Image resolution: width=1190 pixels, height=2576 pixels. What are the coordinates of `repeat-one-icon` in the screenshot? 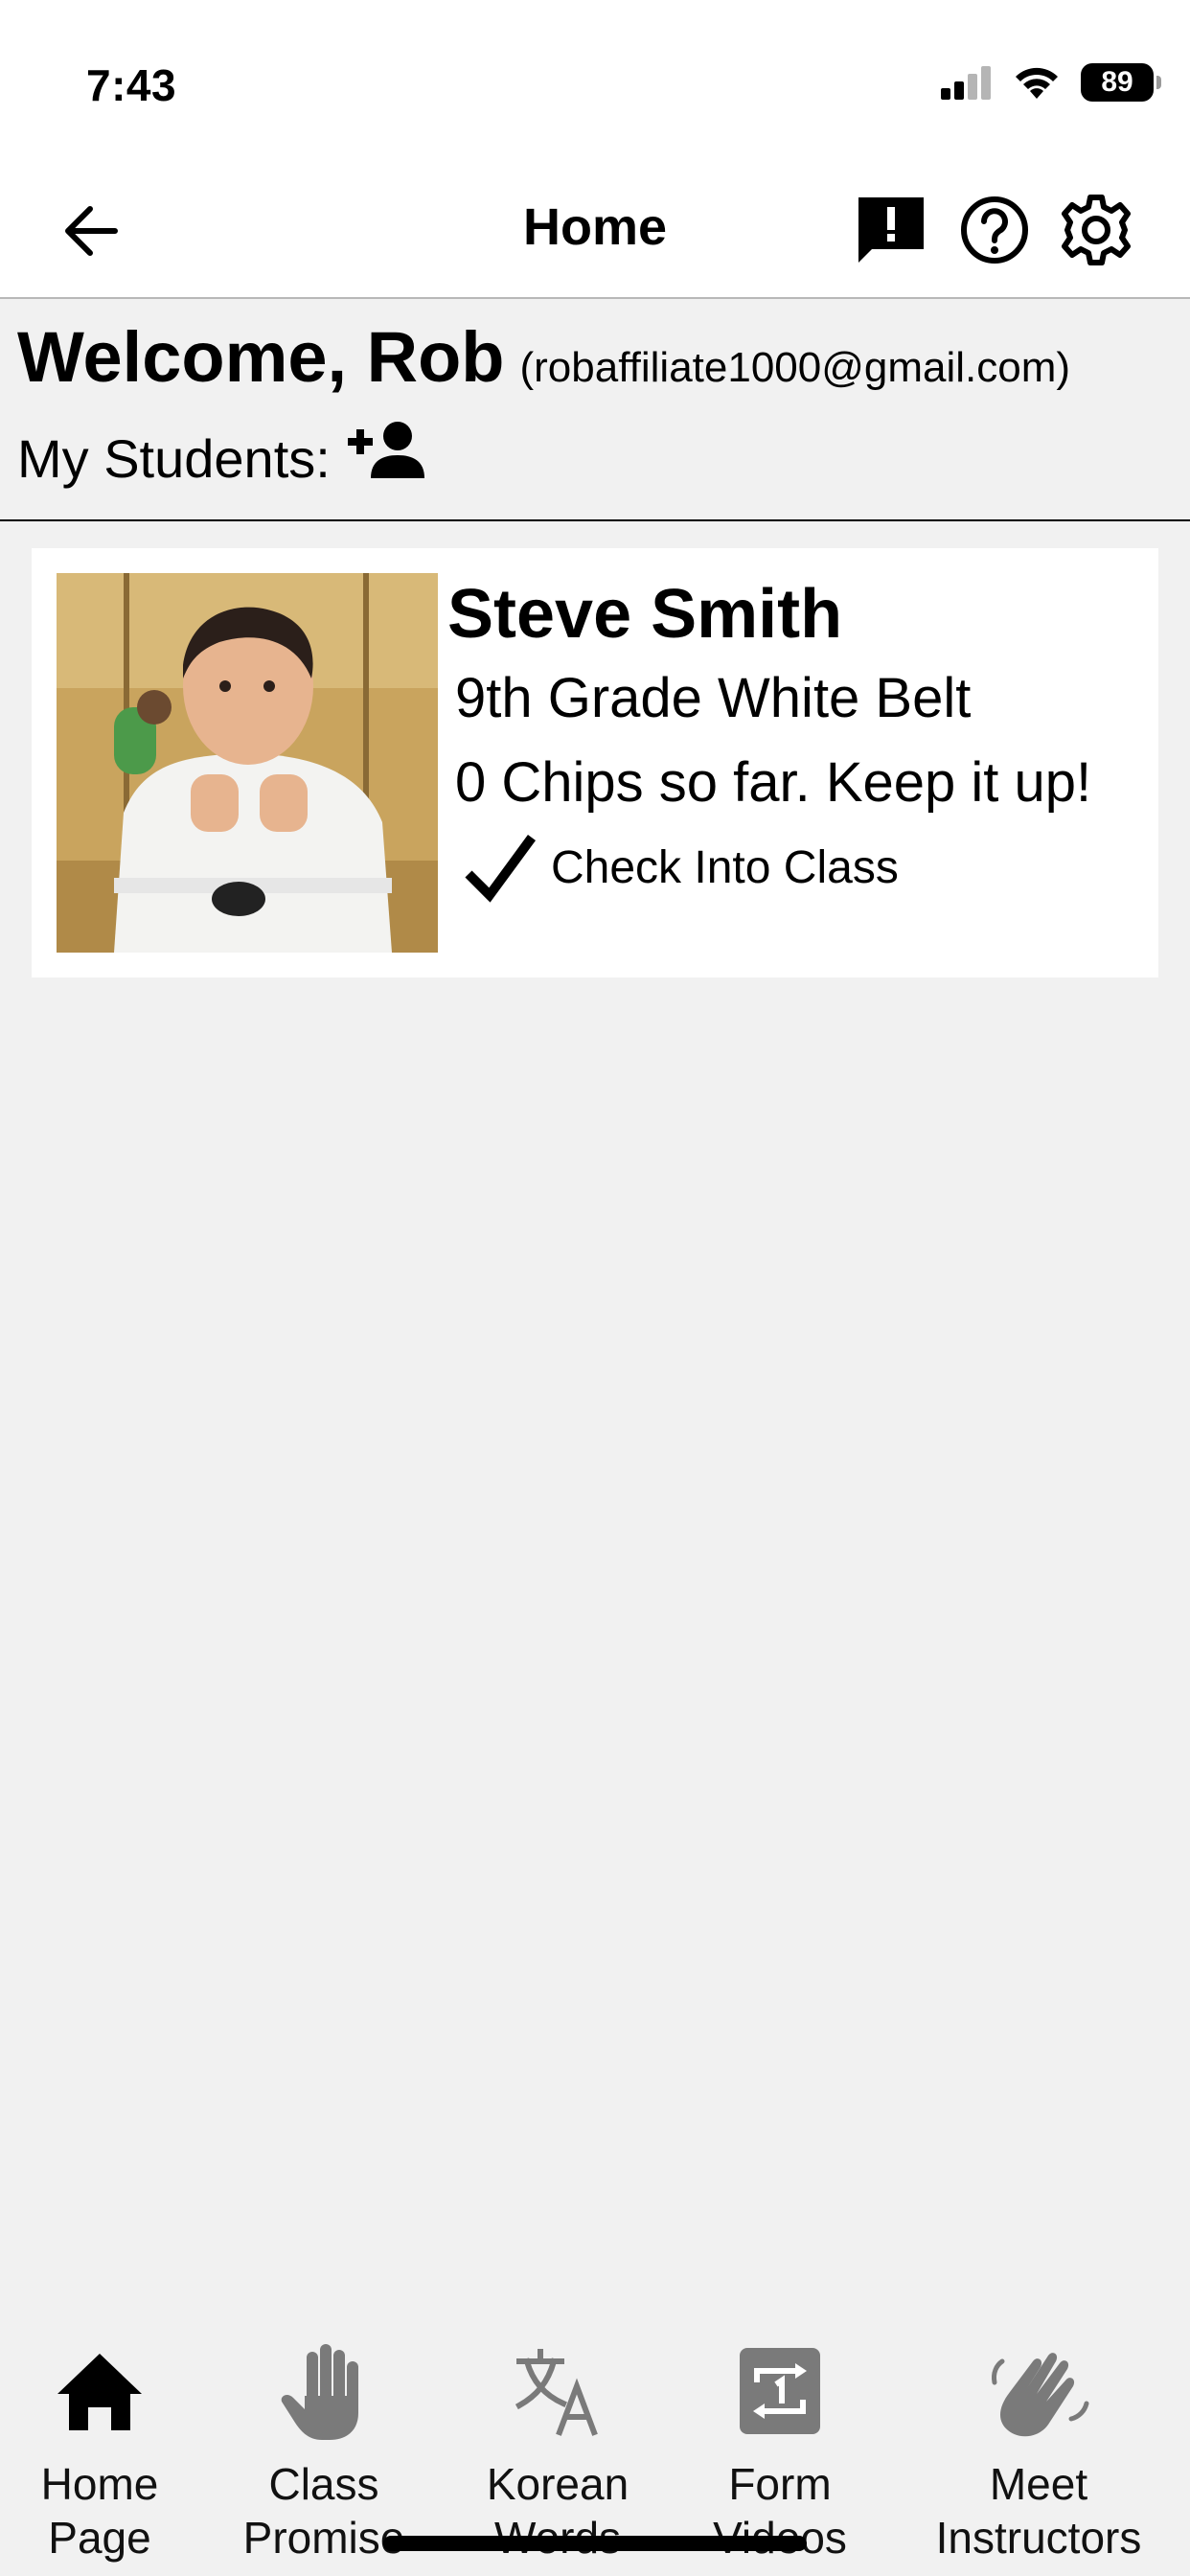 It's located at (780, 2391).